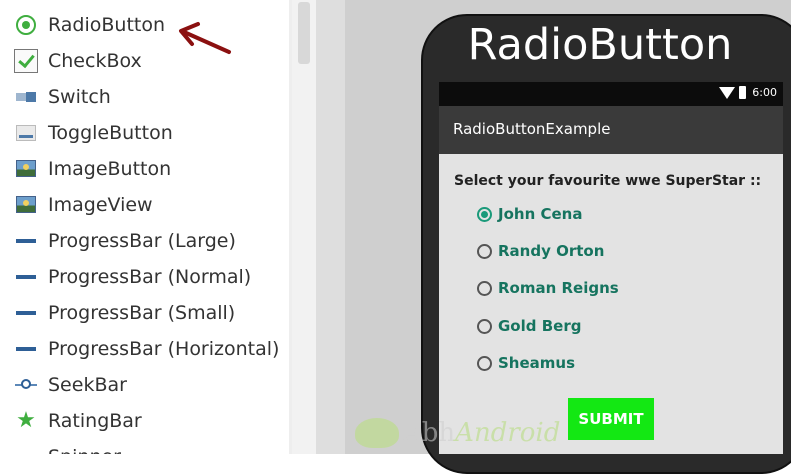  I want to click on submit-button: SUBMIT, so click(611, 419).